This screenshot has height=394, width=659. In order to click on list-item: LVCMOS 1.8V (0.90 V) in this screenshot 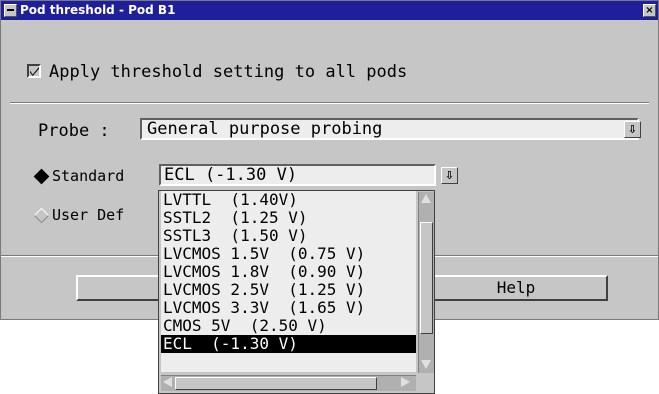, I will do `click(288, 272)`.